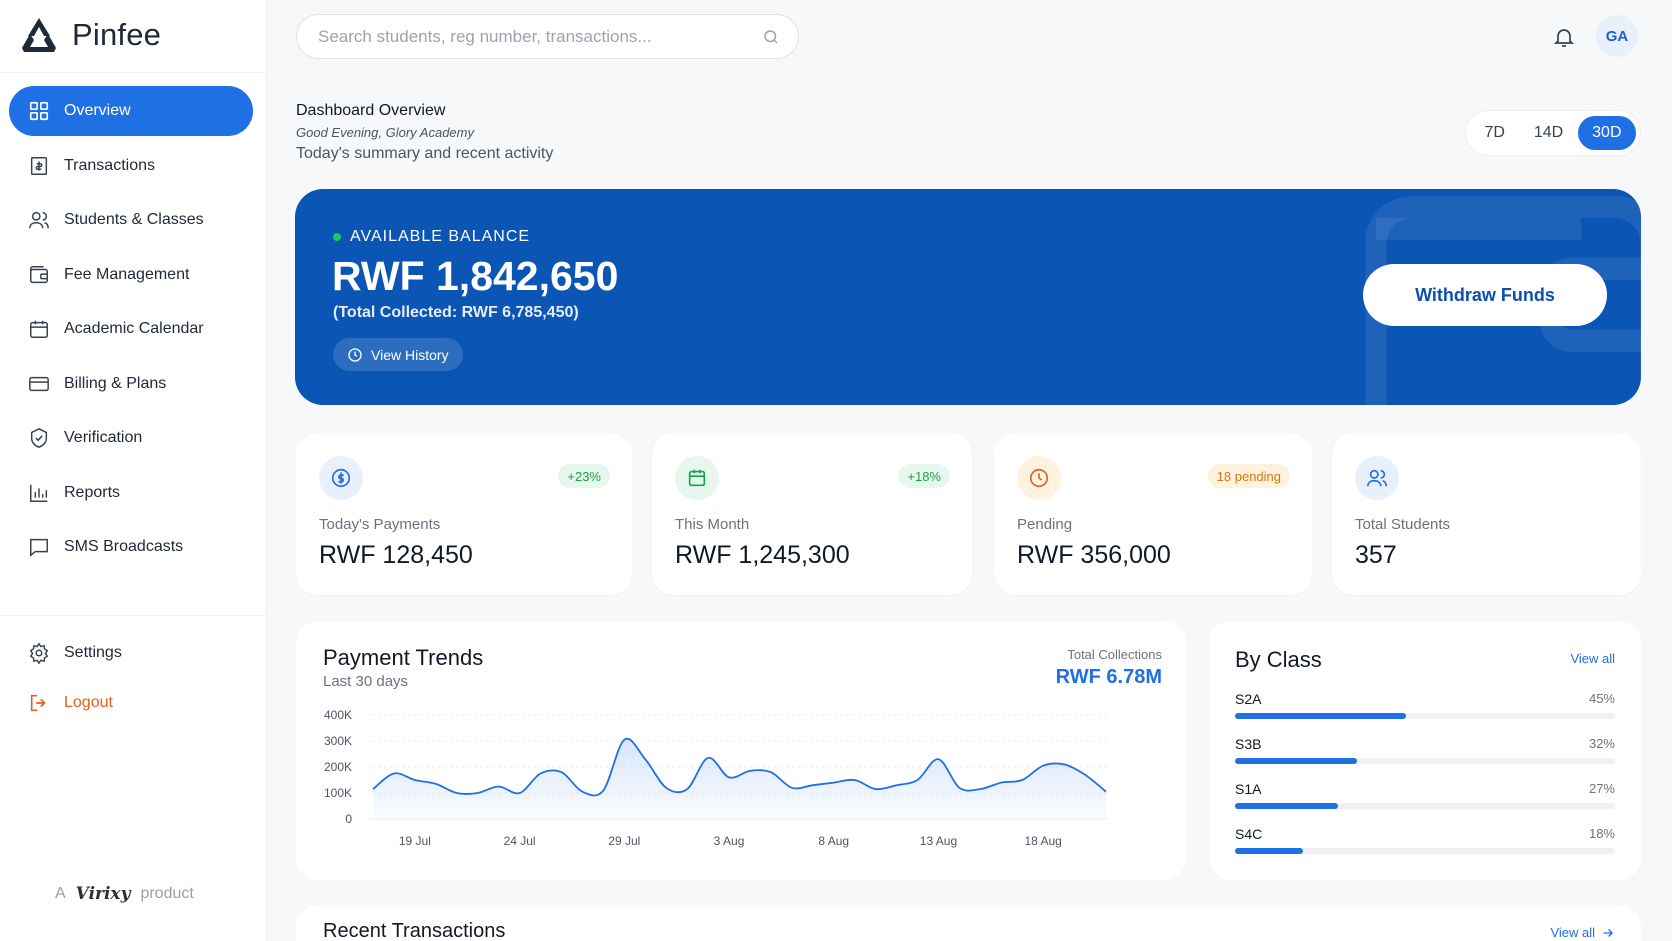  Describe the element at coordinates (39, 274) in the screenshot. I see `wallet-icon` at that location.